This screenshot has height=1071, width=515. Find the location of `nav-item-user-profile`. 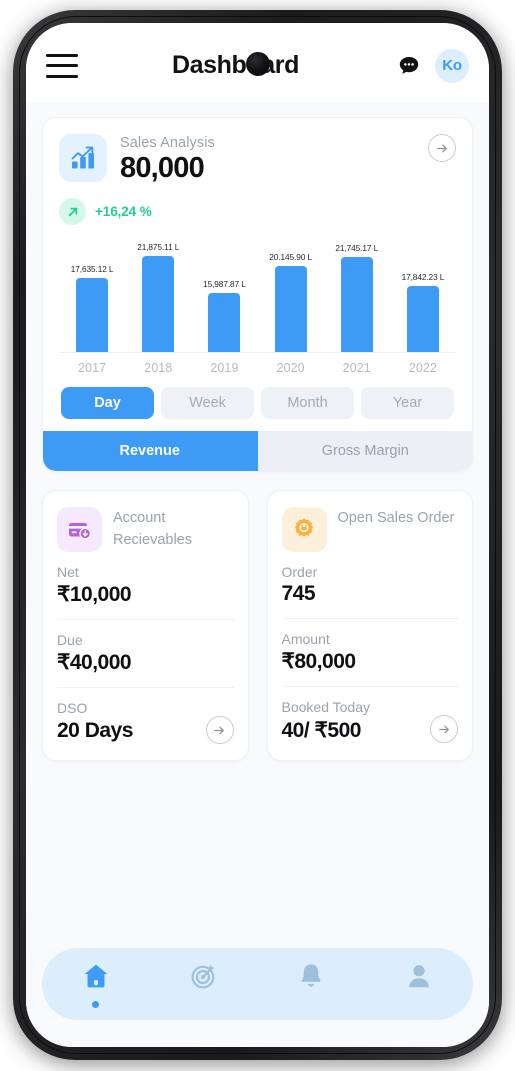

nav-item-user-profile is located at coordinates (419, 984).